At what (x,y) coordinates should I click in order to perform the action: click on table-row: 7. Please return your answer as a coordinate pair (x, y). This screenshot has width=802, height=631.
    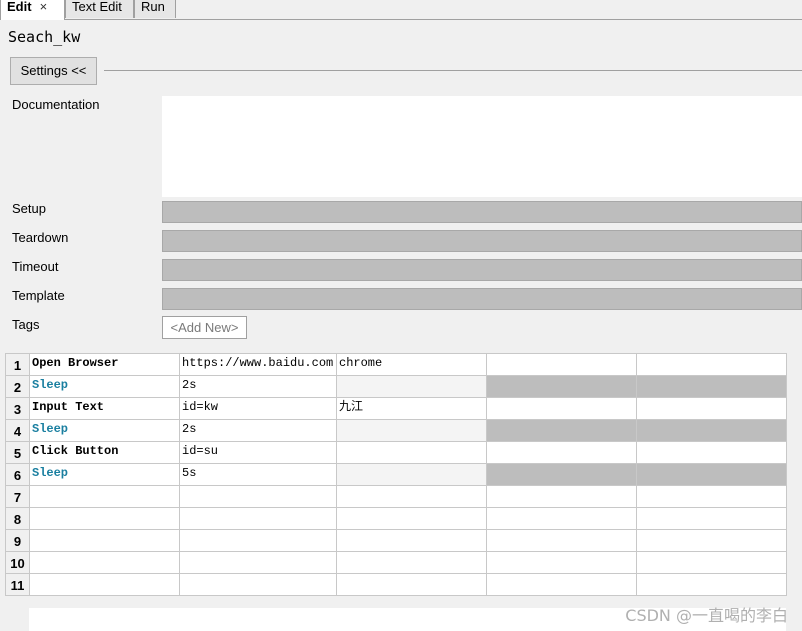
    Looking at the image, I should click on (396, 496).